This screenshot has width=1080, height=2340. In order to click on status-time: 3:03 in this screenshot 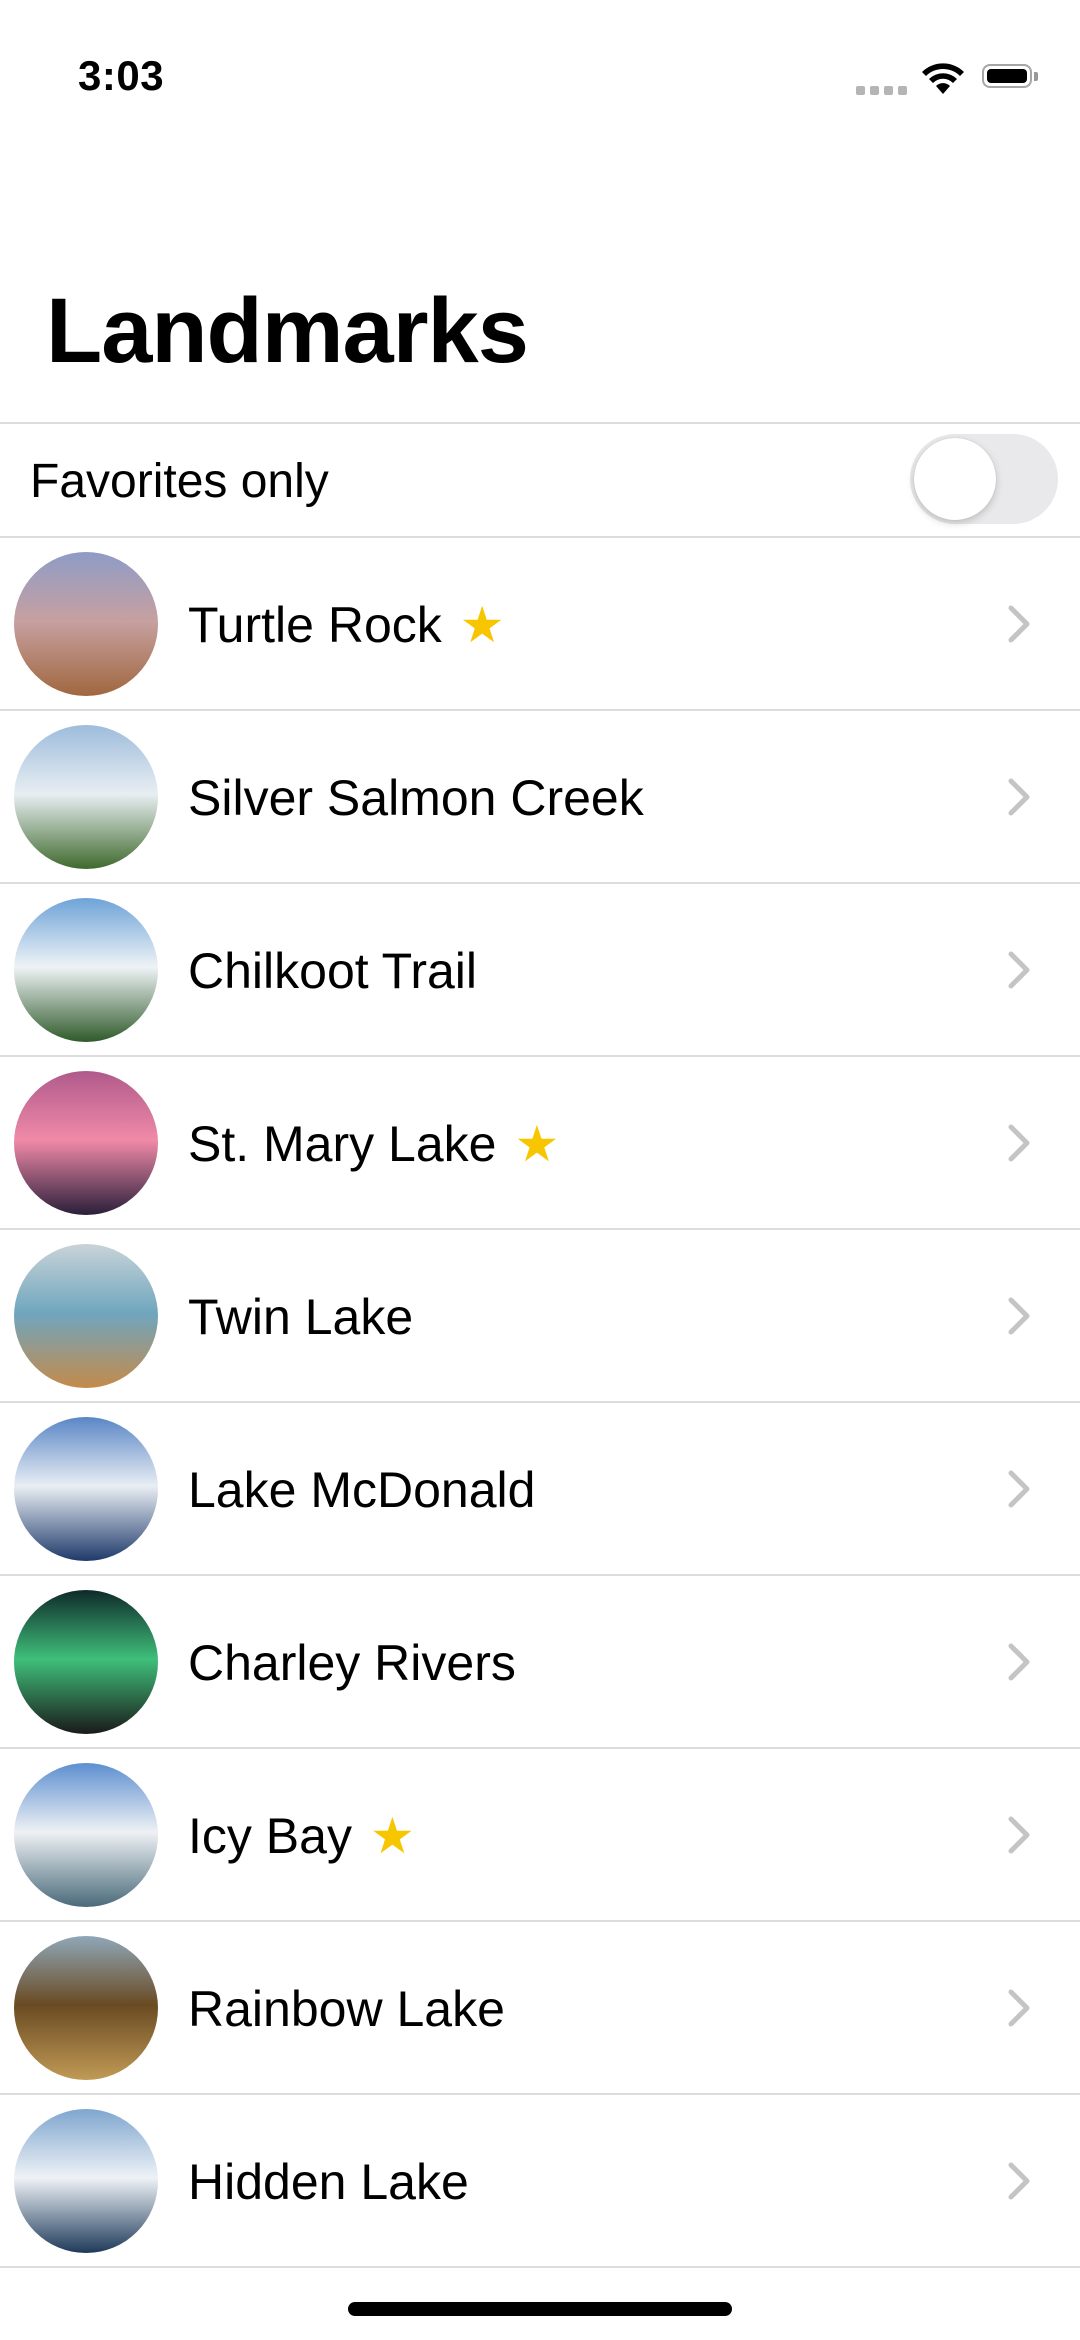, I will do `click(121, 75)`.